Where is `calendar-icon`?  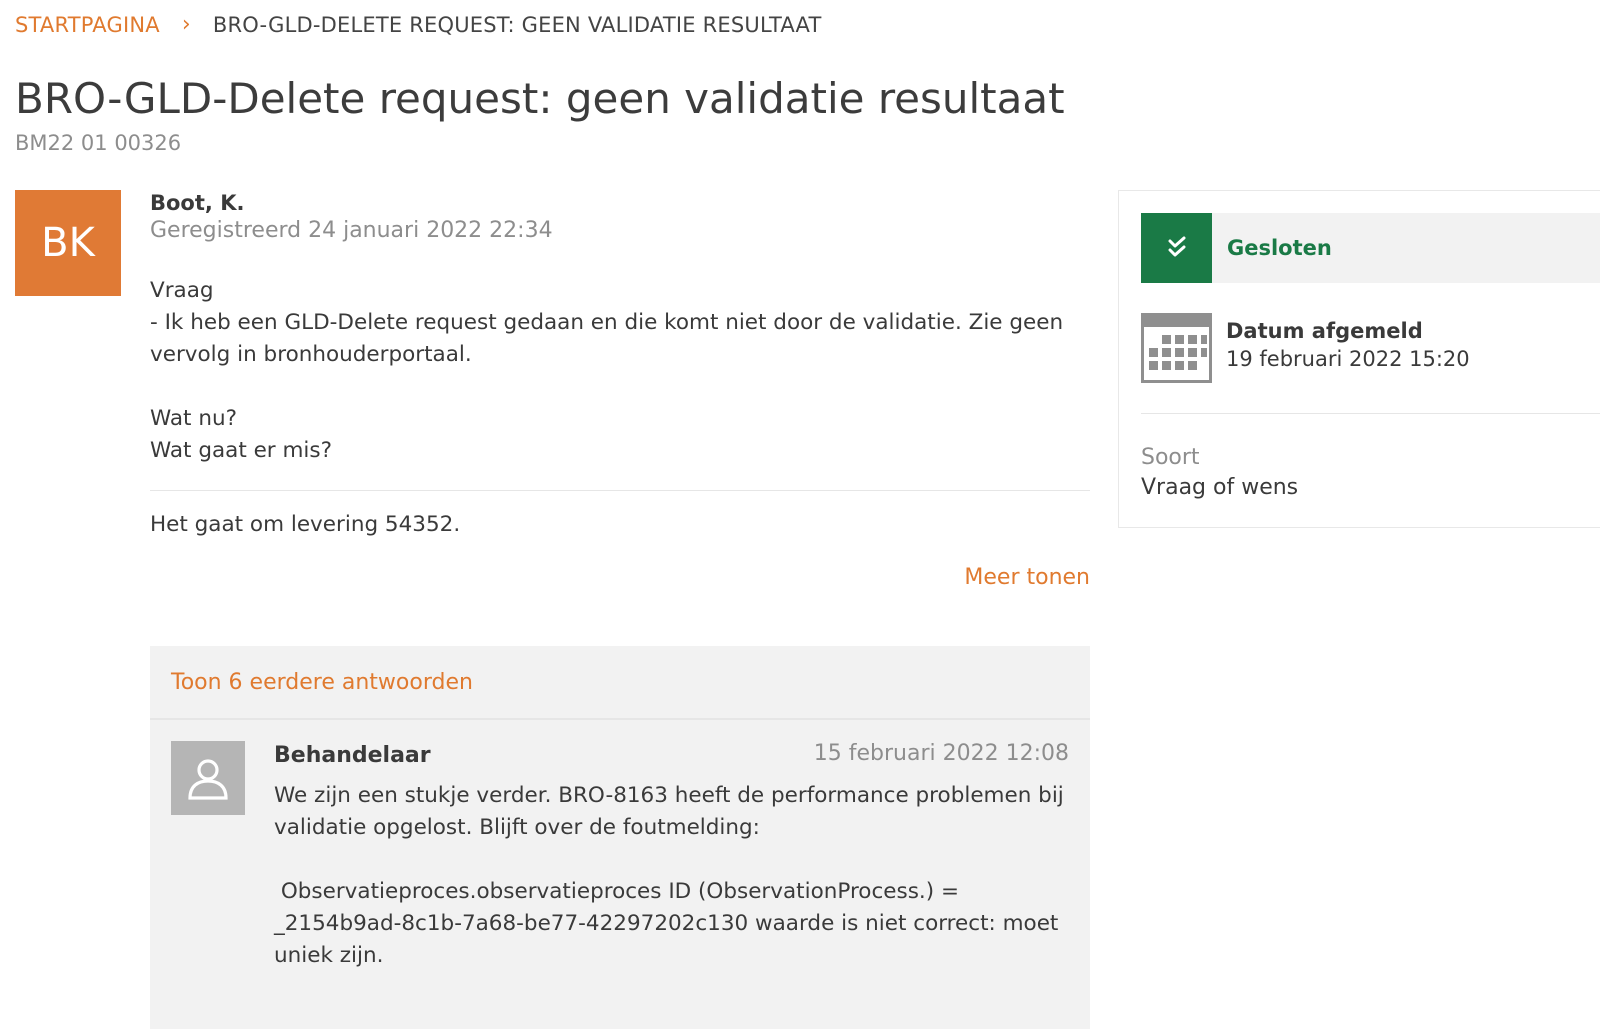
calendar-icon is located at coordinates (1176, 348).